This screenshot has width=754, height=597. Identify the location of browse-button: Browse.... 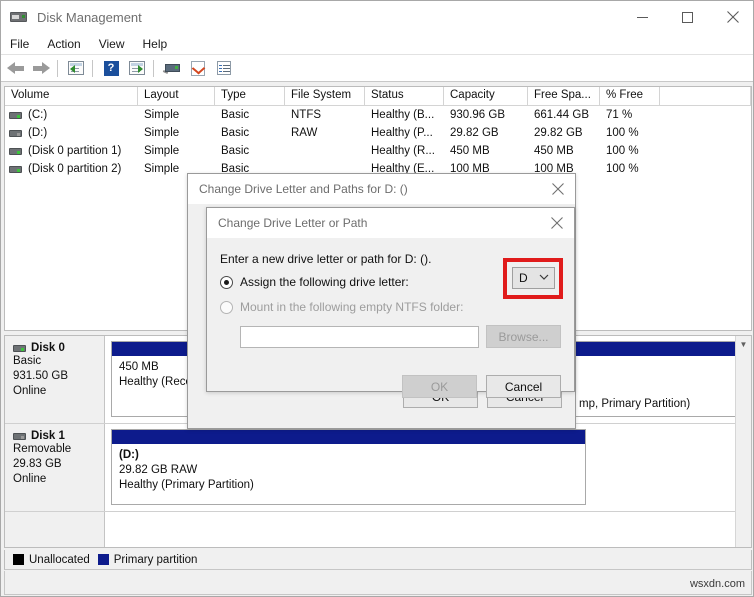
(523, 336).